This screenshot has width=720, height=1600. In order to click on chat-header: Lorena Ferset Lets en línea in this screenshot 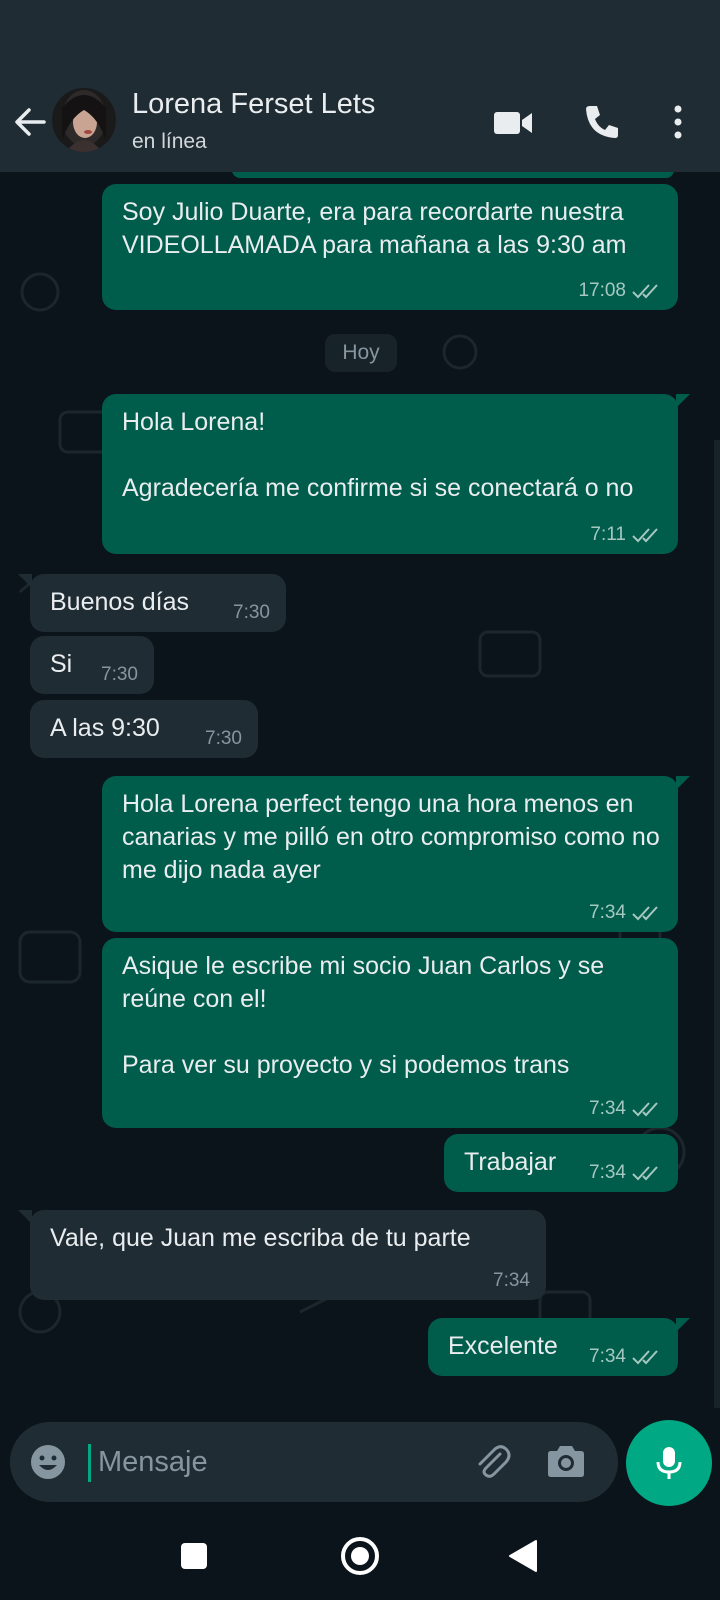, I will do `click(360, 130)`.